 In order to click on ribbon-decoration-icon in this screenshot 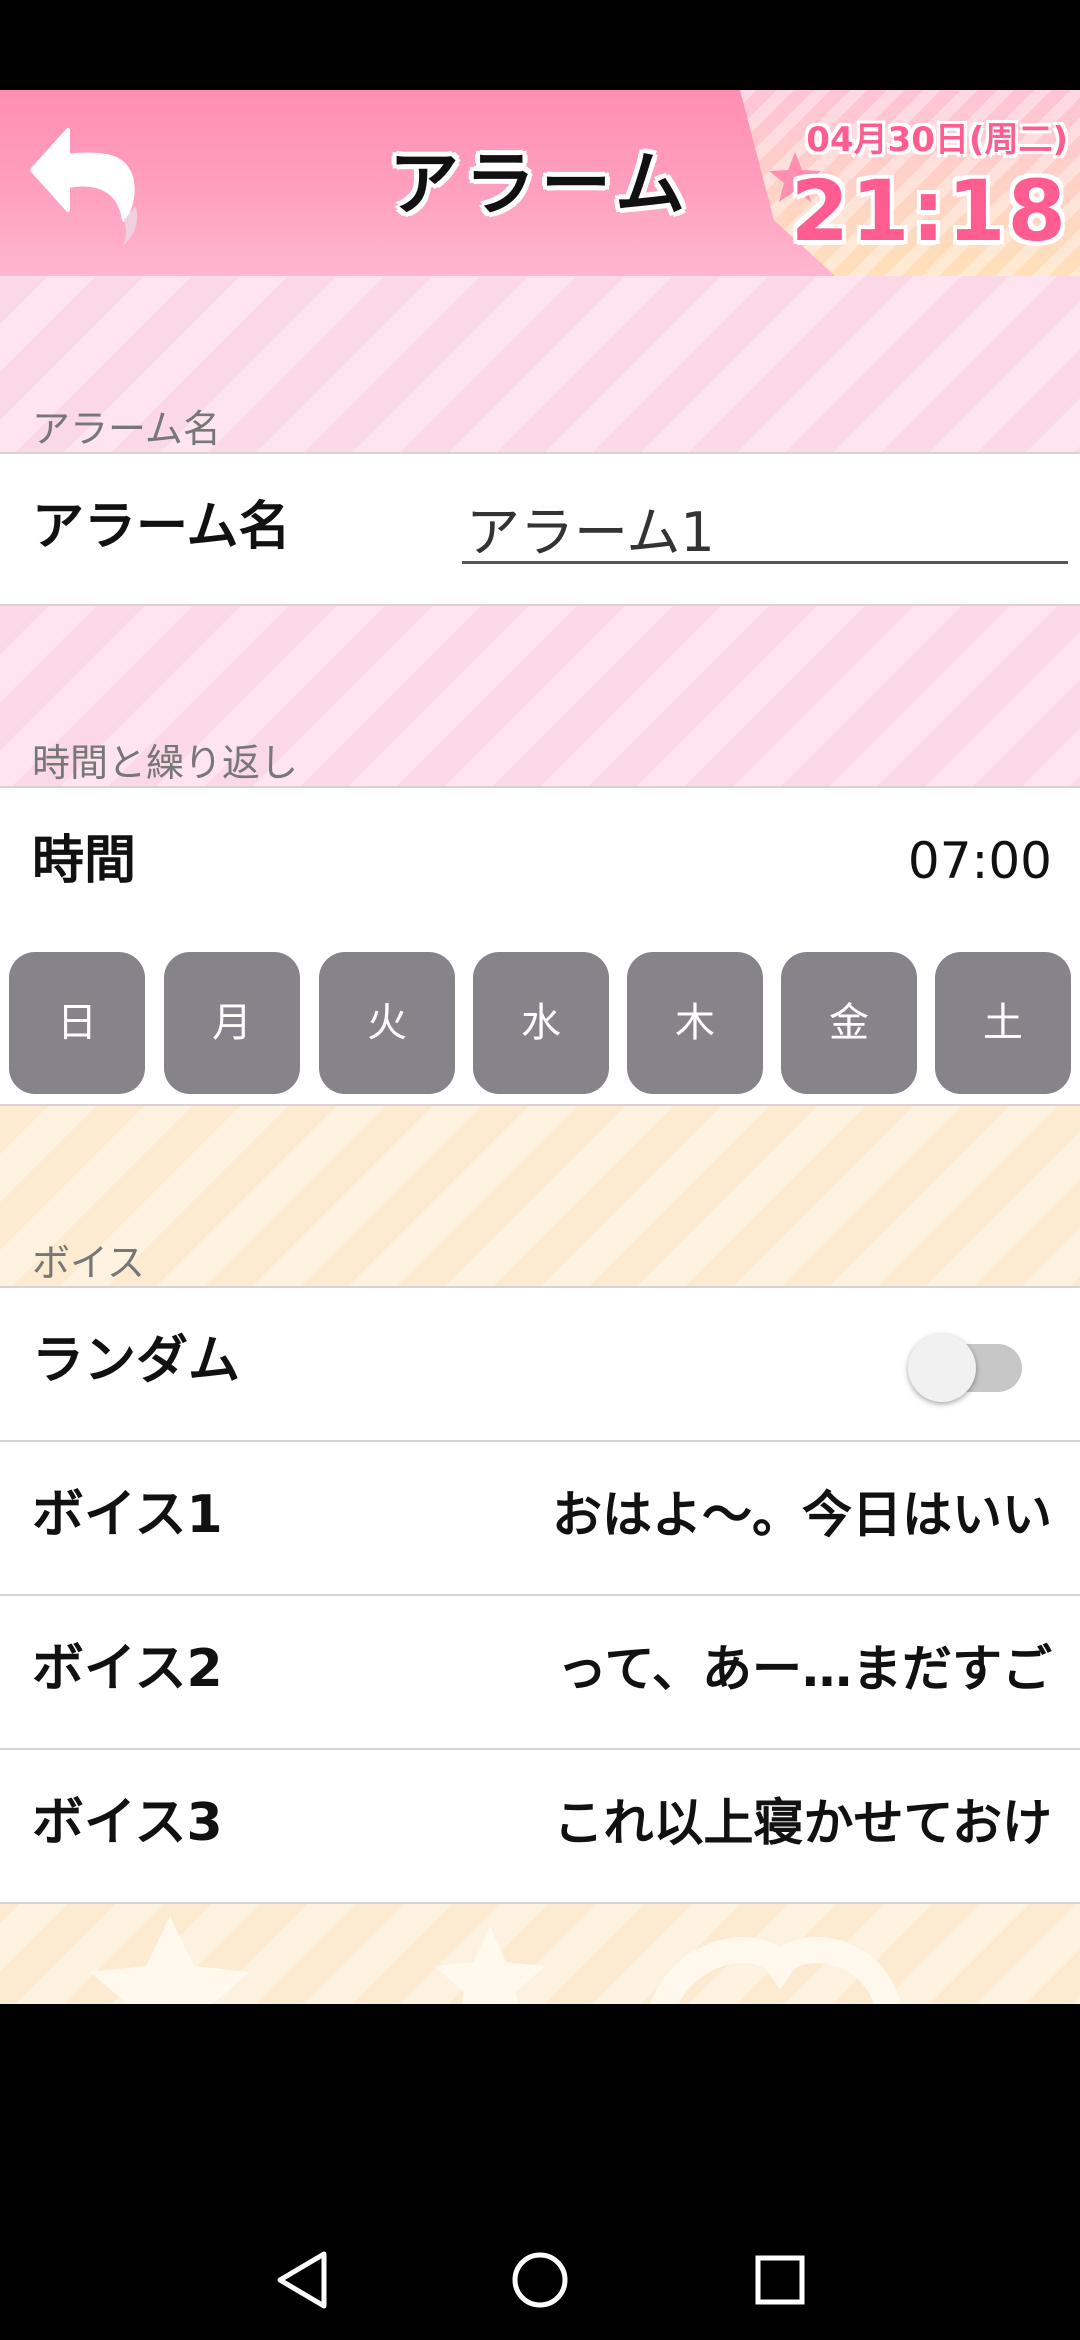, I will do `click(775, 1970)`.